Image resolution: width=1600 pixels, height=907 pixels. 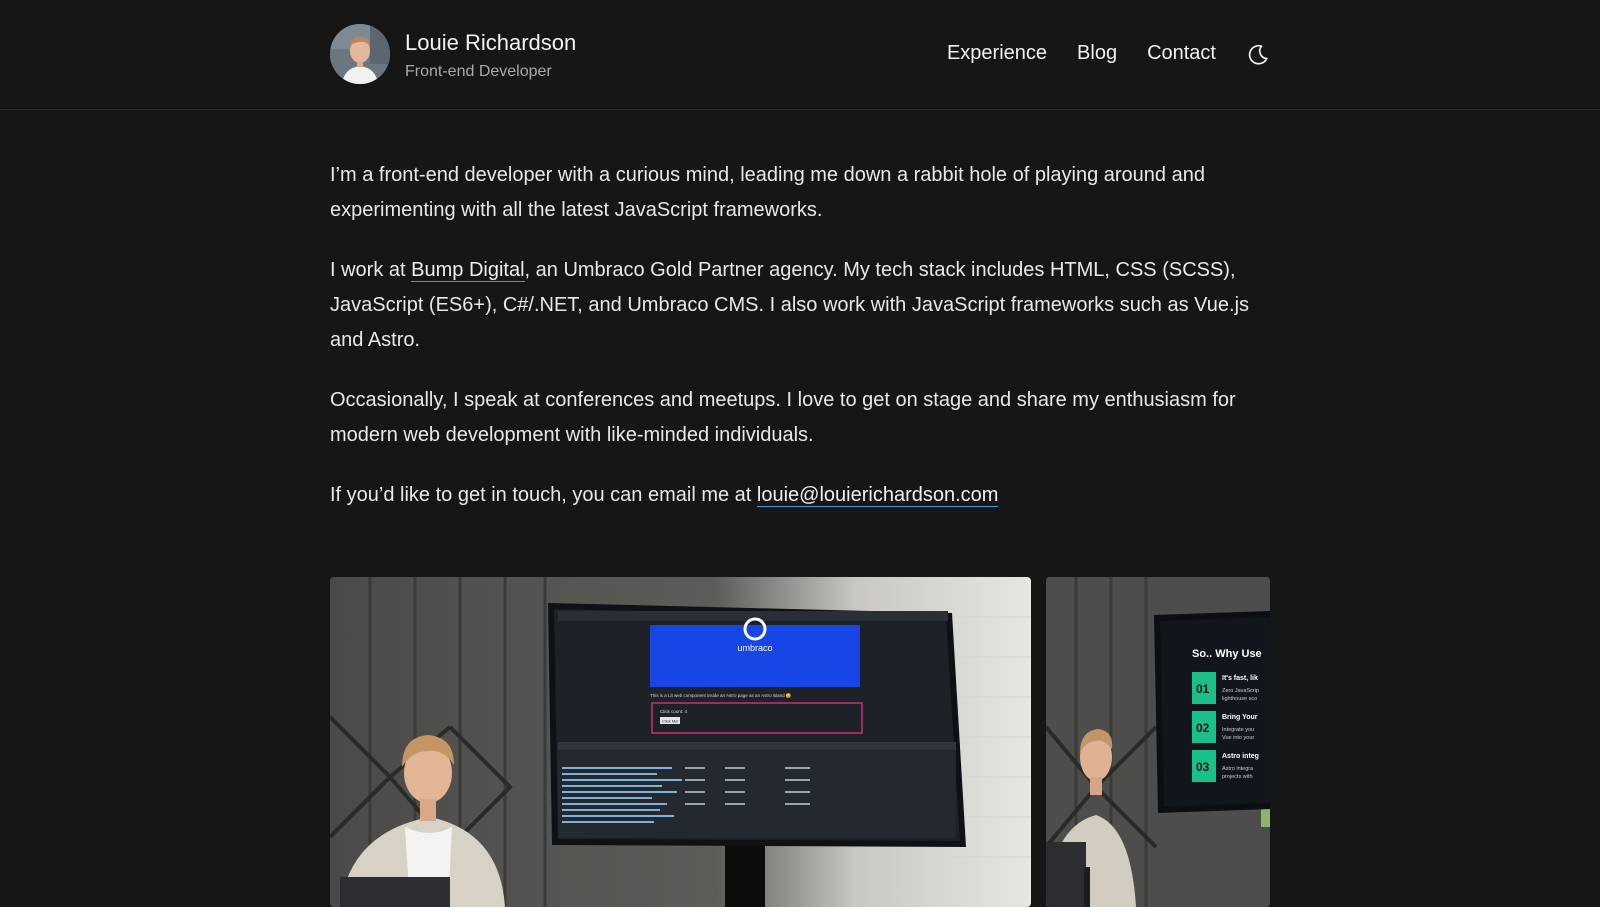 I want to click on avatar, so click(x=360, y=54).